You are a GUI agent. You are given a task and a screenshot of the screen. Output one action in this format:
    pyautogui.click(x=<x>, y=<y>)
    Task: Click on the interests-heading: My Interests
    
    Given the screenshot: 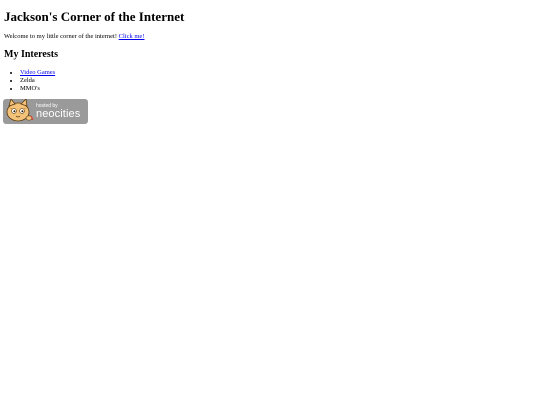 What is the action you would take?
    pyautogui.click(x=31, y=54)
    